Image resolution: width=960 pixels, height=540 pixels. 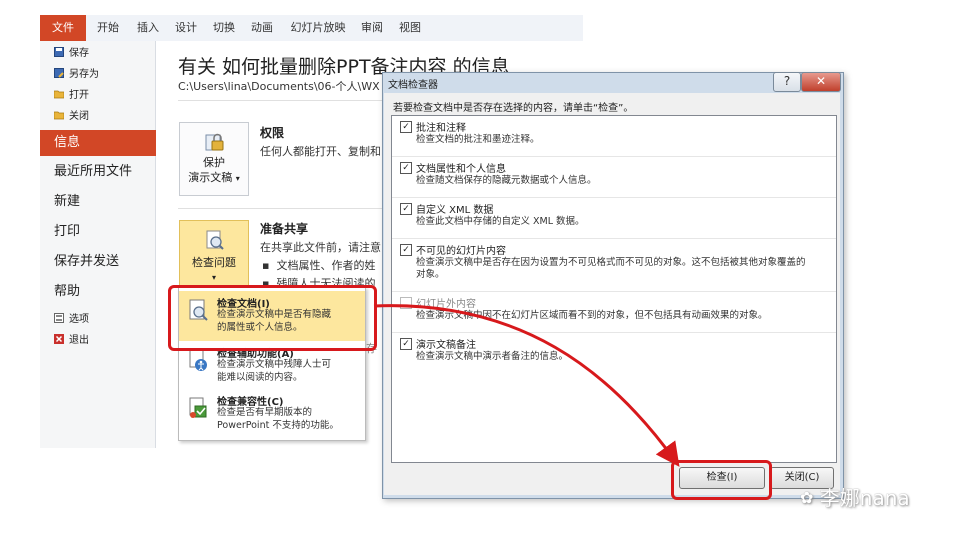 What do you see at coordinates (864, 498) in the screenshot?
I see `watermark-text: 李娜nana` at bounding box center [864, 498].